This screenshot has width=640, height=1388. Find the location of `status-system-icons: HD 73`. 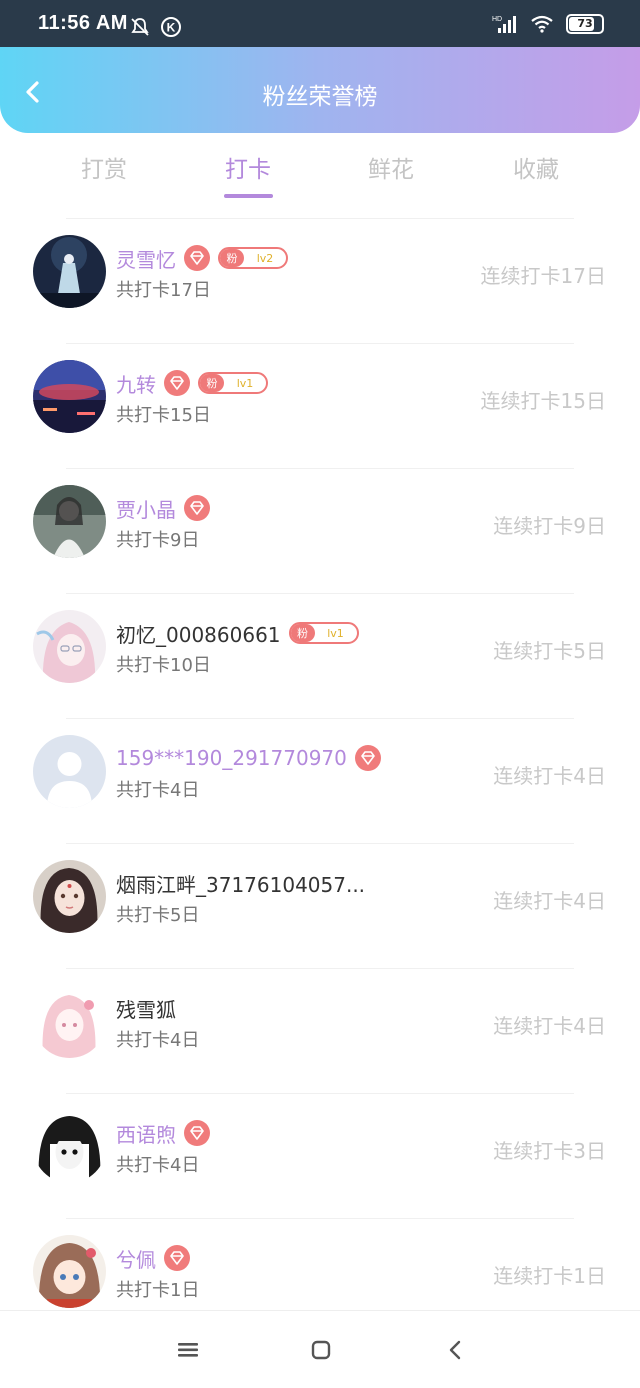

status-system-icons: HD 73 is located at coordinates (548, 24).